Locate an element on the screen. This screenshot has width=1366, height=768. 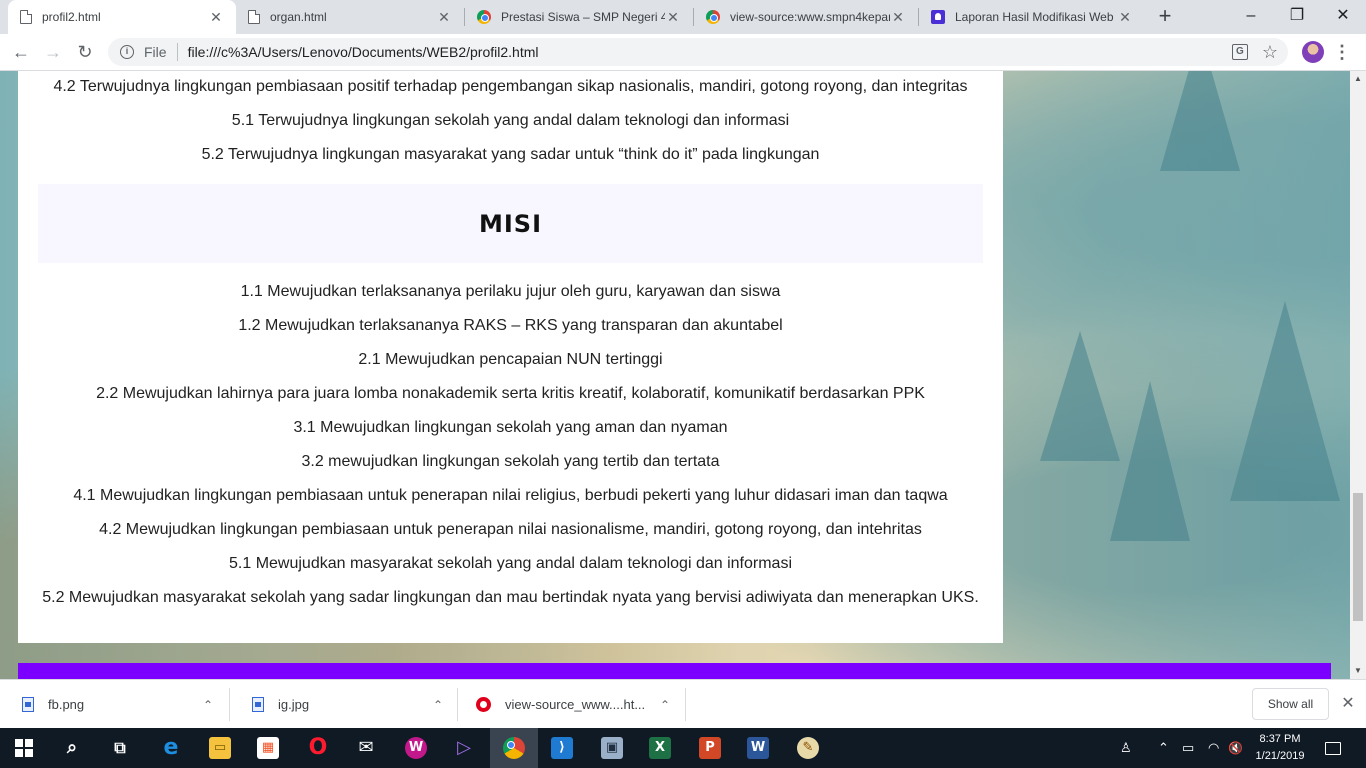
back-button: ← is located at coordinates (21, 52).